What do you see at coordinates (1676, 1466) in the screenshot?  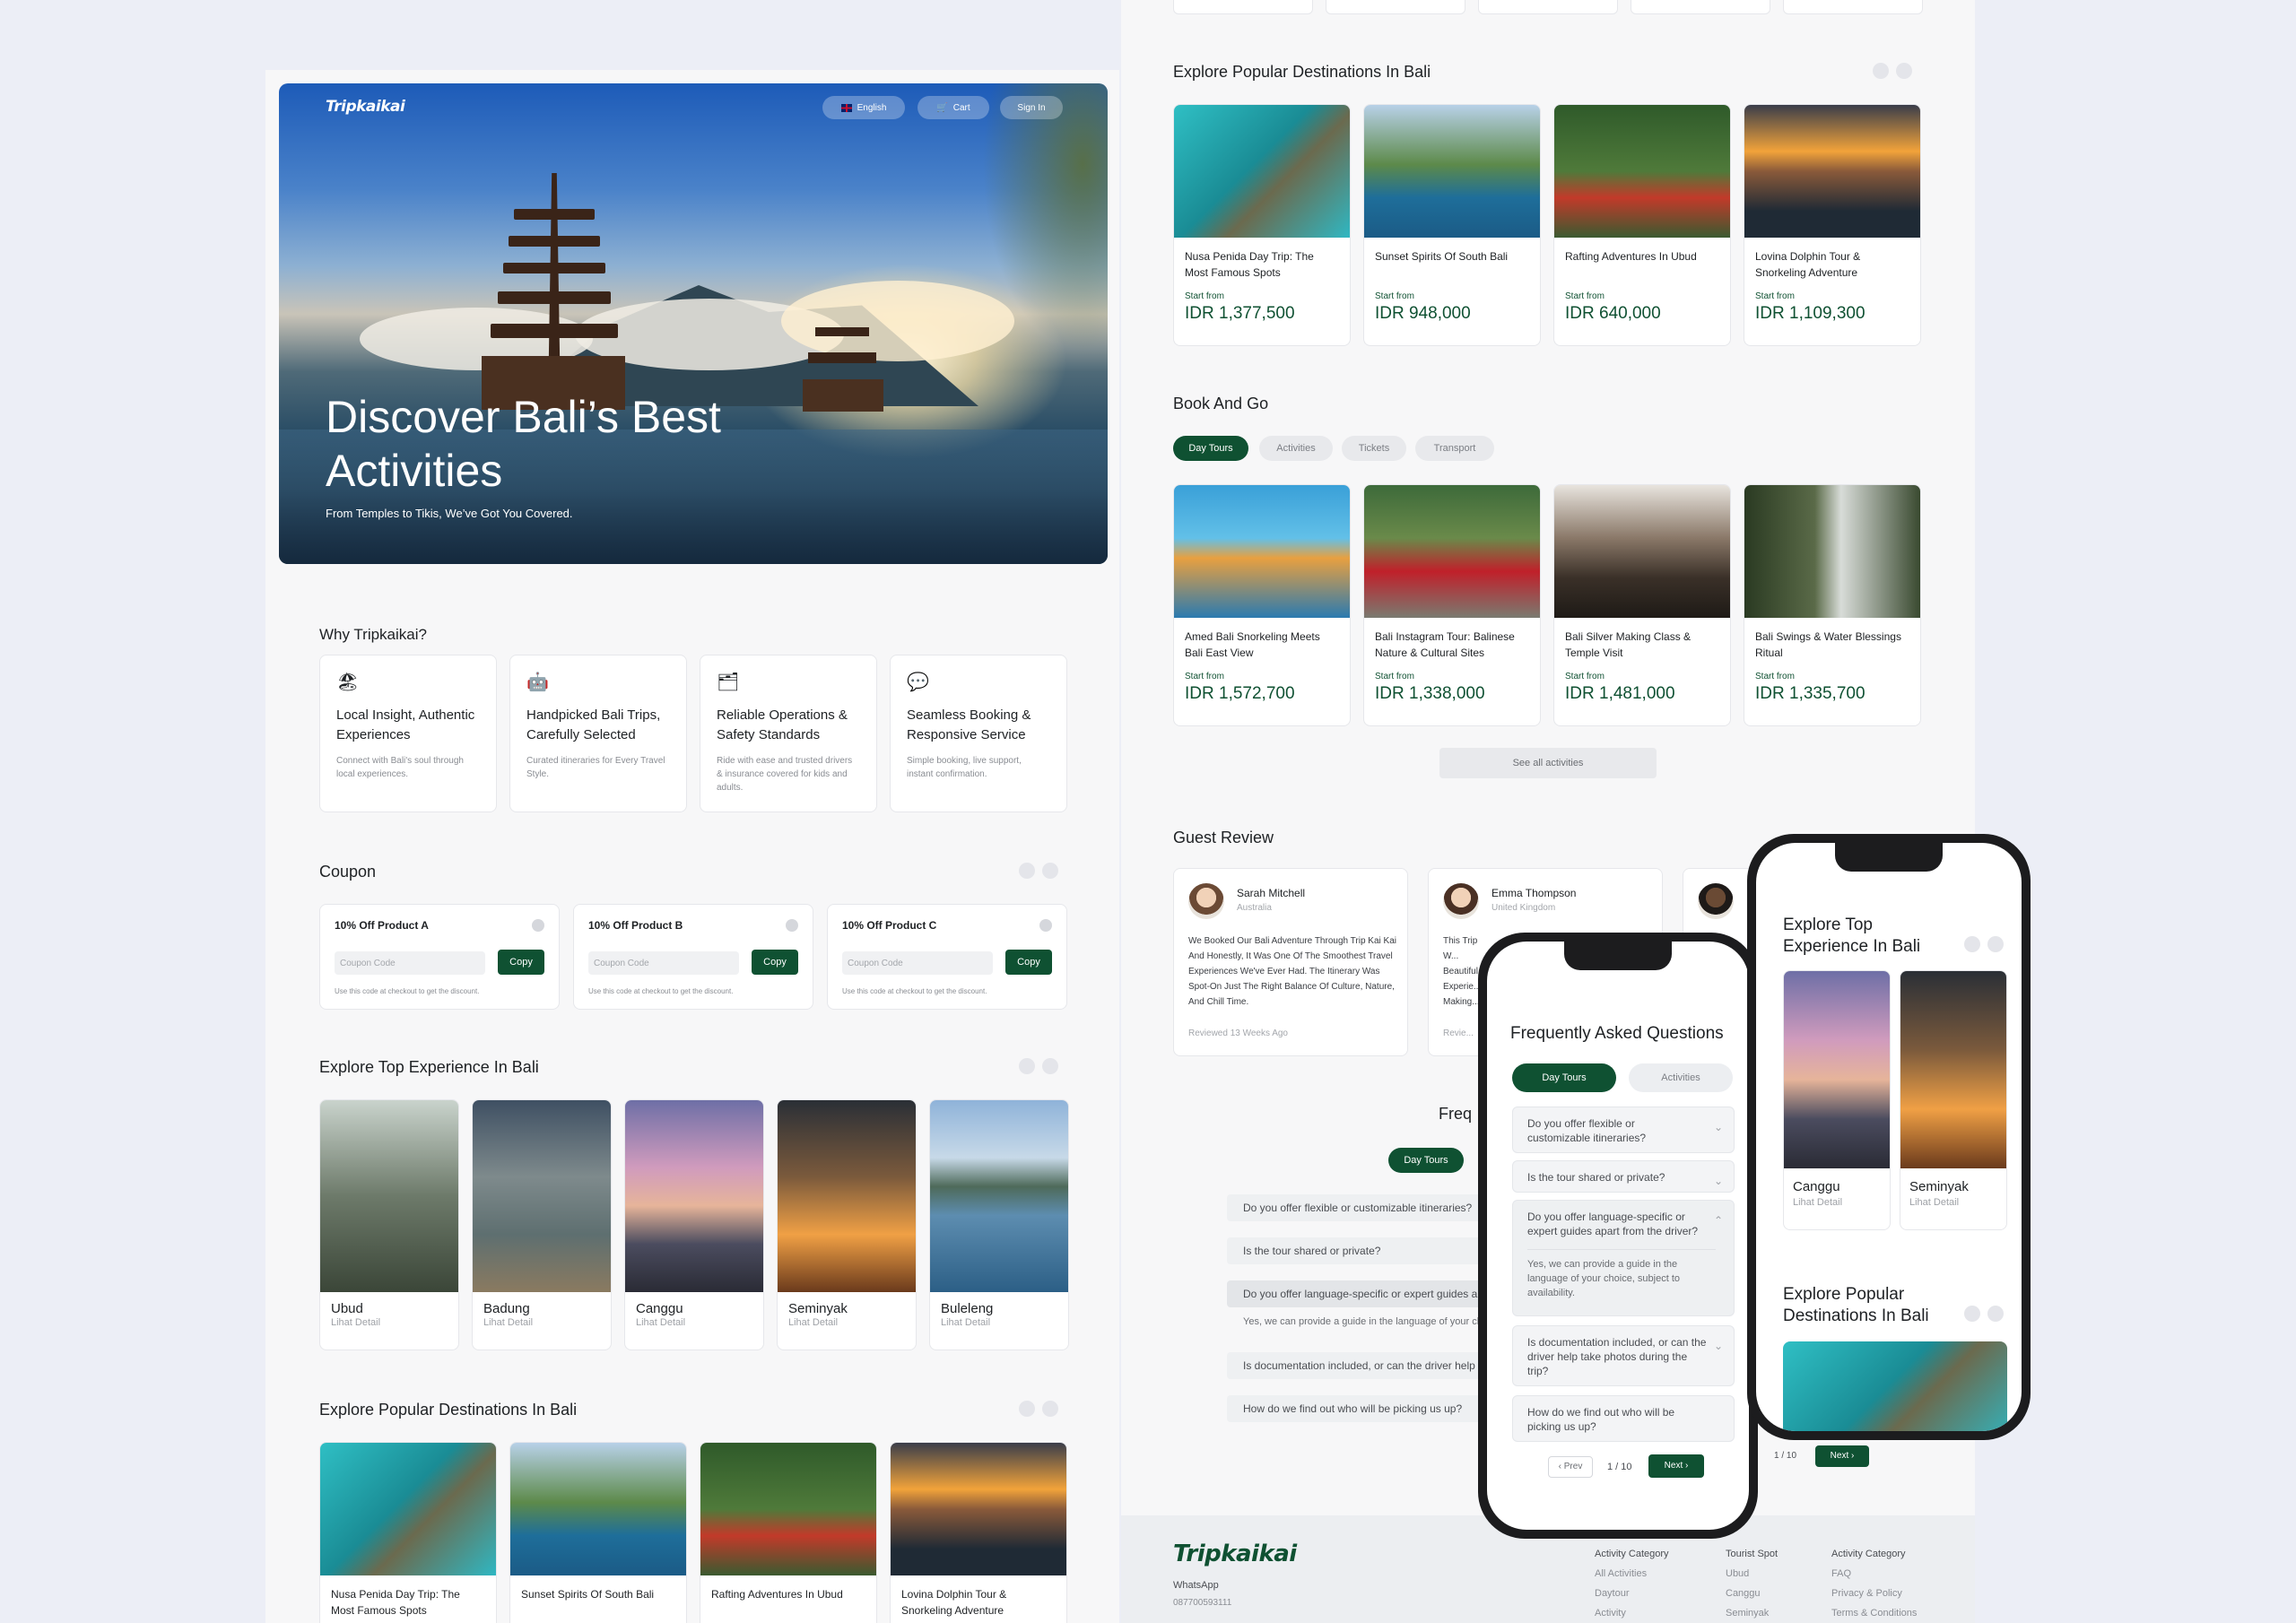 I see `next-button: Next ›` at bounding box center [1676, 1466].